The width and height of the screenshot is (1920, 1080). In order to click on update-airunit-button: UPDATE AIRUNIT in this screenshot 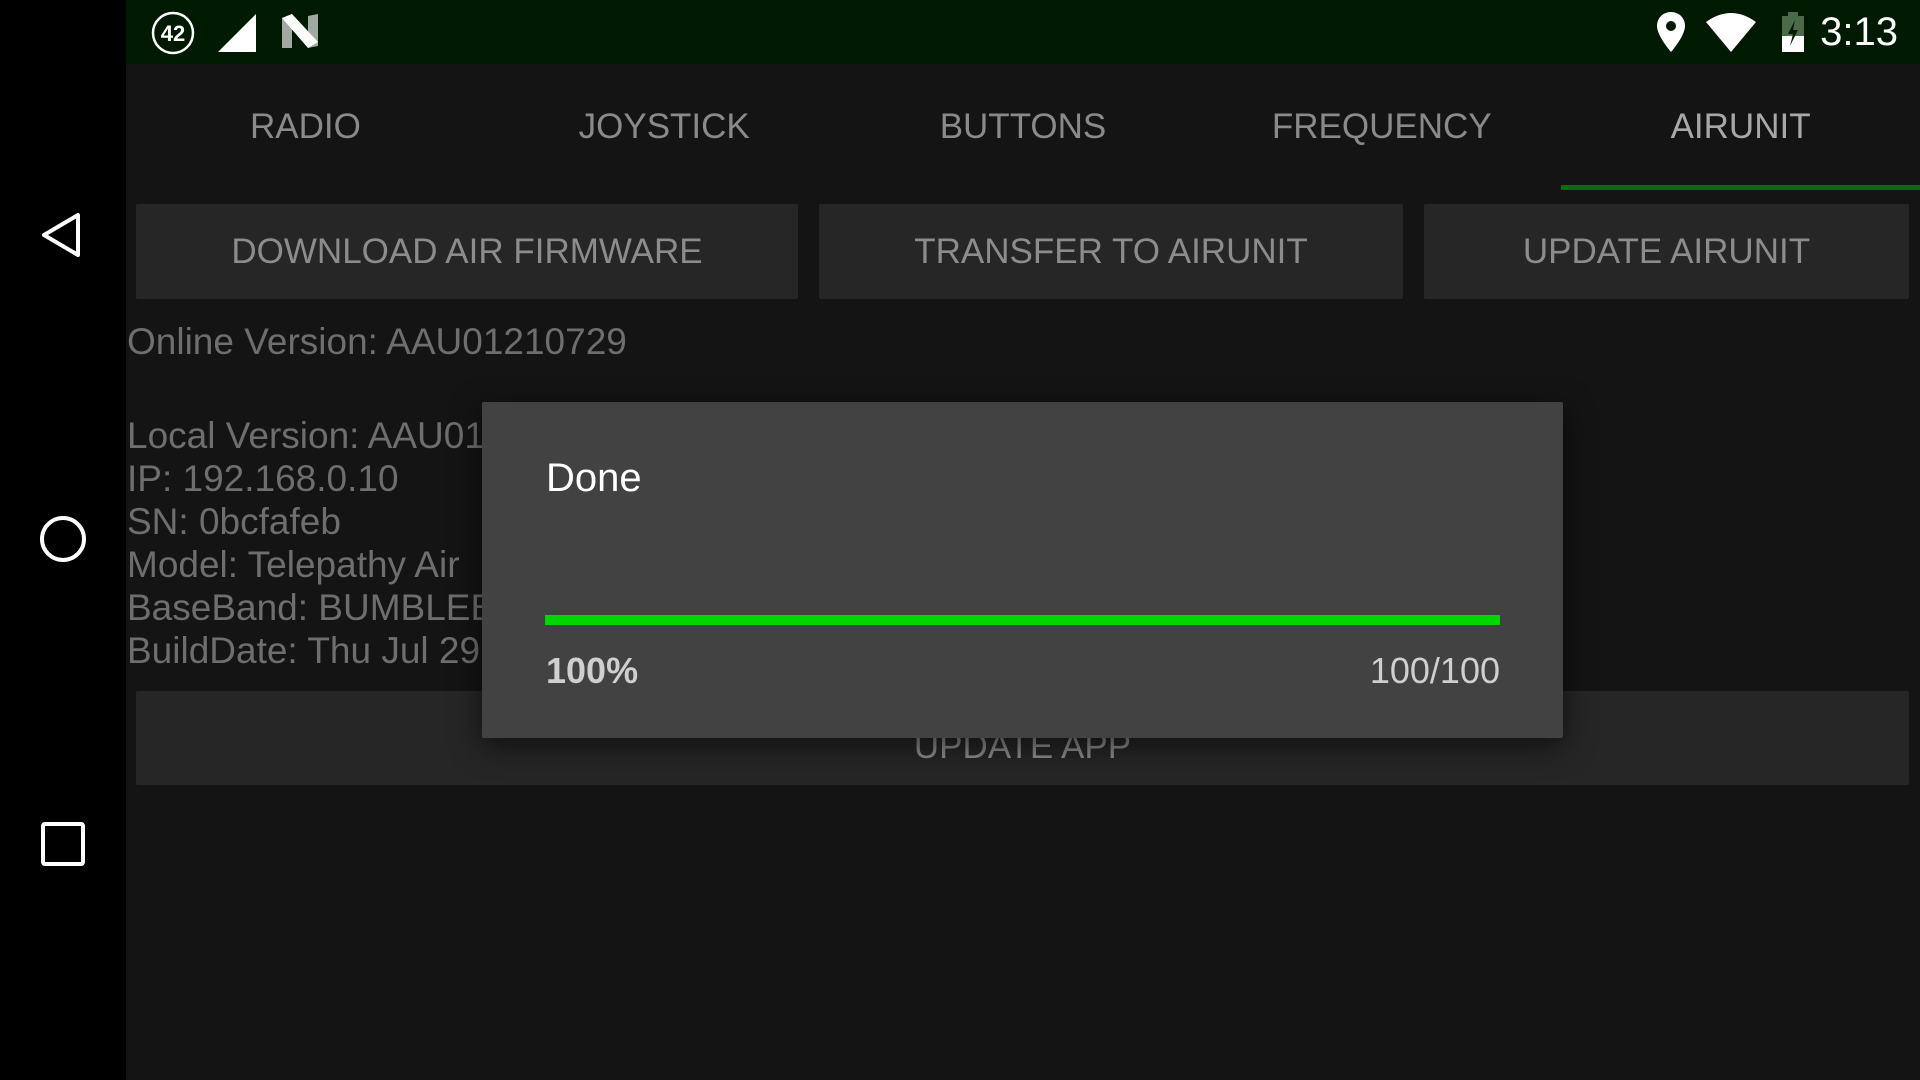, I will do `click(1666, 251)`.